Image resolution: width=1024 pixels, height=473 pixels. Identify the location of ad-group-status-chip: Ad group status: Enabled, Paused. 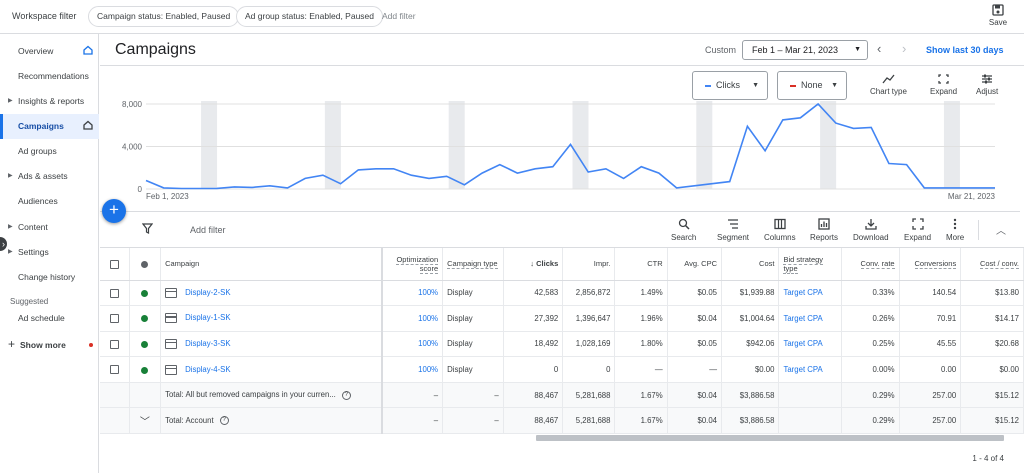
(310, 16).